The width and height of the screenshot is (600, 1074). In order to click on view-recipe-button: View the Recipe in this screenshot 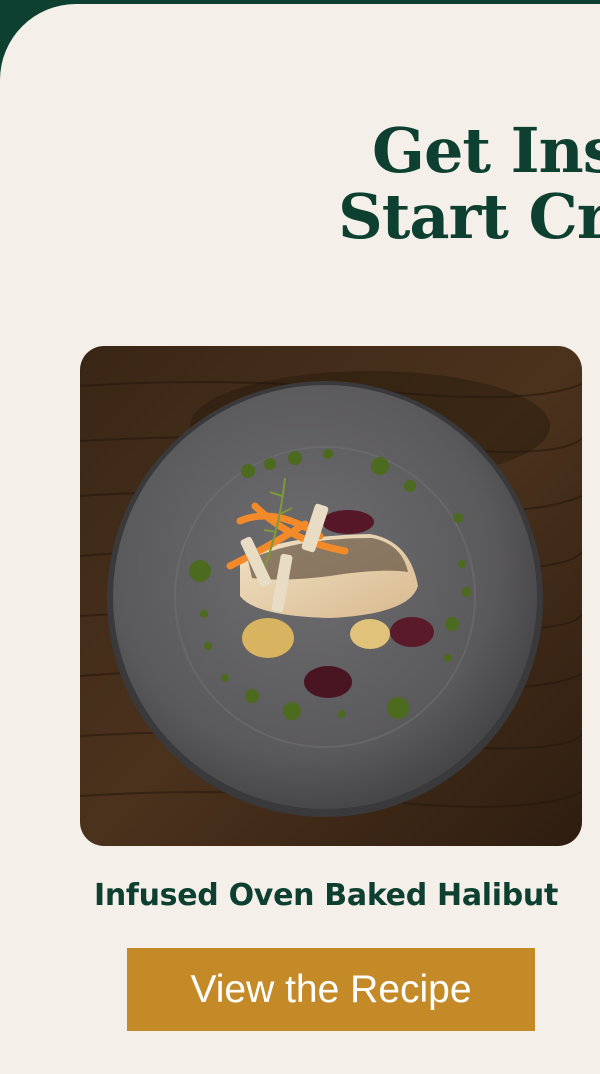, I will do `click(331, 989)`.